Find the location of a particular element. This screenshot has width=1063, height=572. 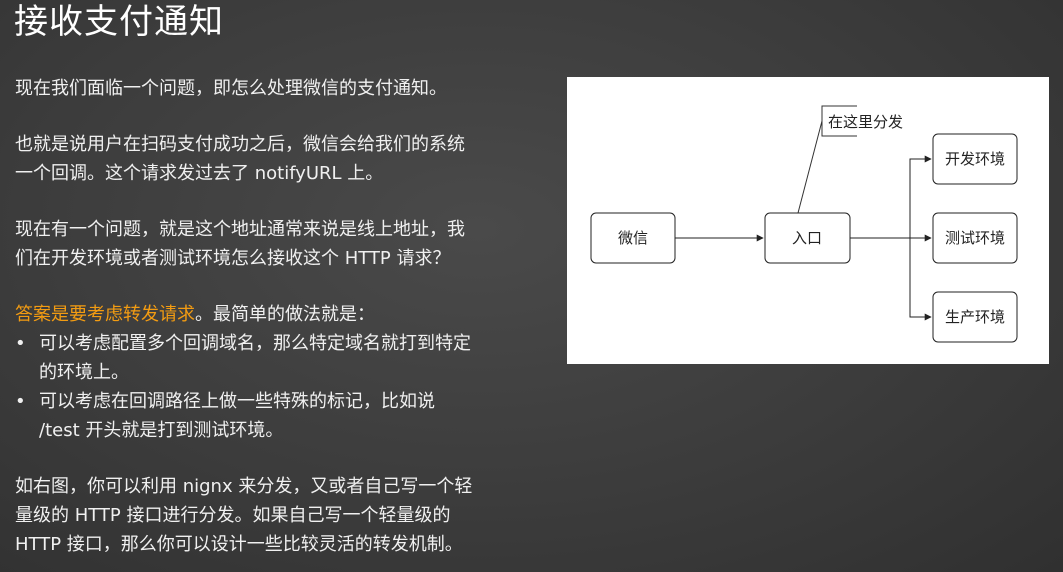

paragraph-conclusion-line1: 如右图，你可以利用 nignx 来分发，又或者自己写一个轻 is located at coordinates (244, 486).